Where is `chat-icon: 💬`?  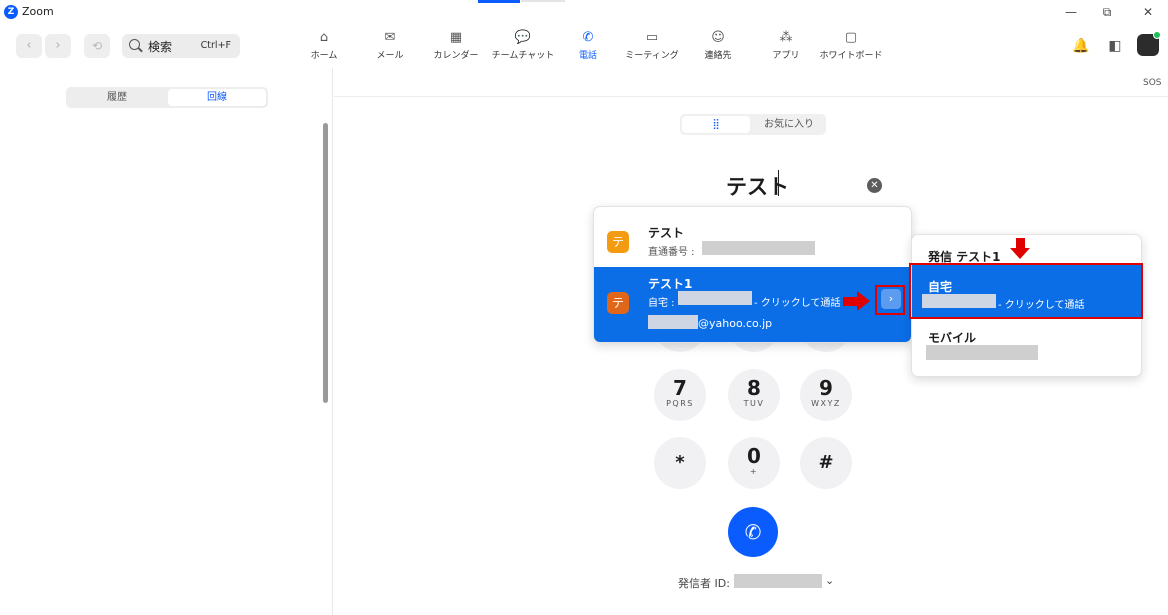 chat-icon: 💬 is located at coordinates (523, 37).